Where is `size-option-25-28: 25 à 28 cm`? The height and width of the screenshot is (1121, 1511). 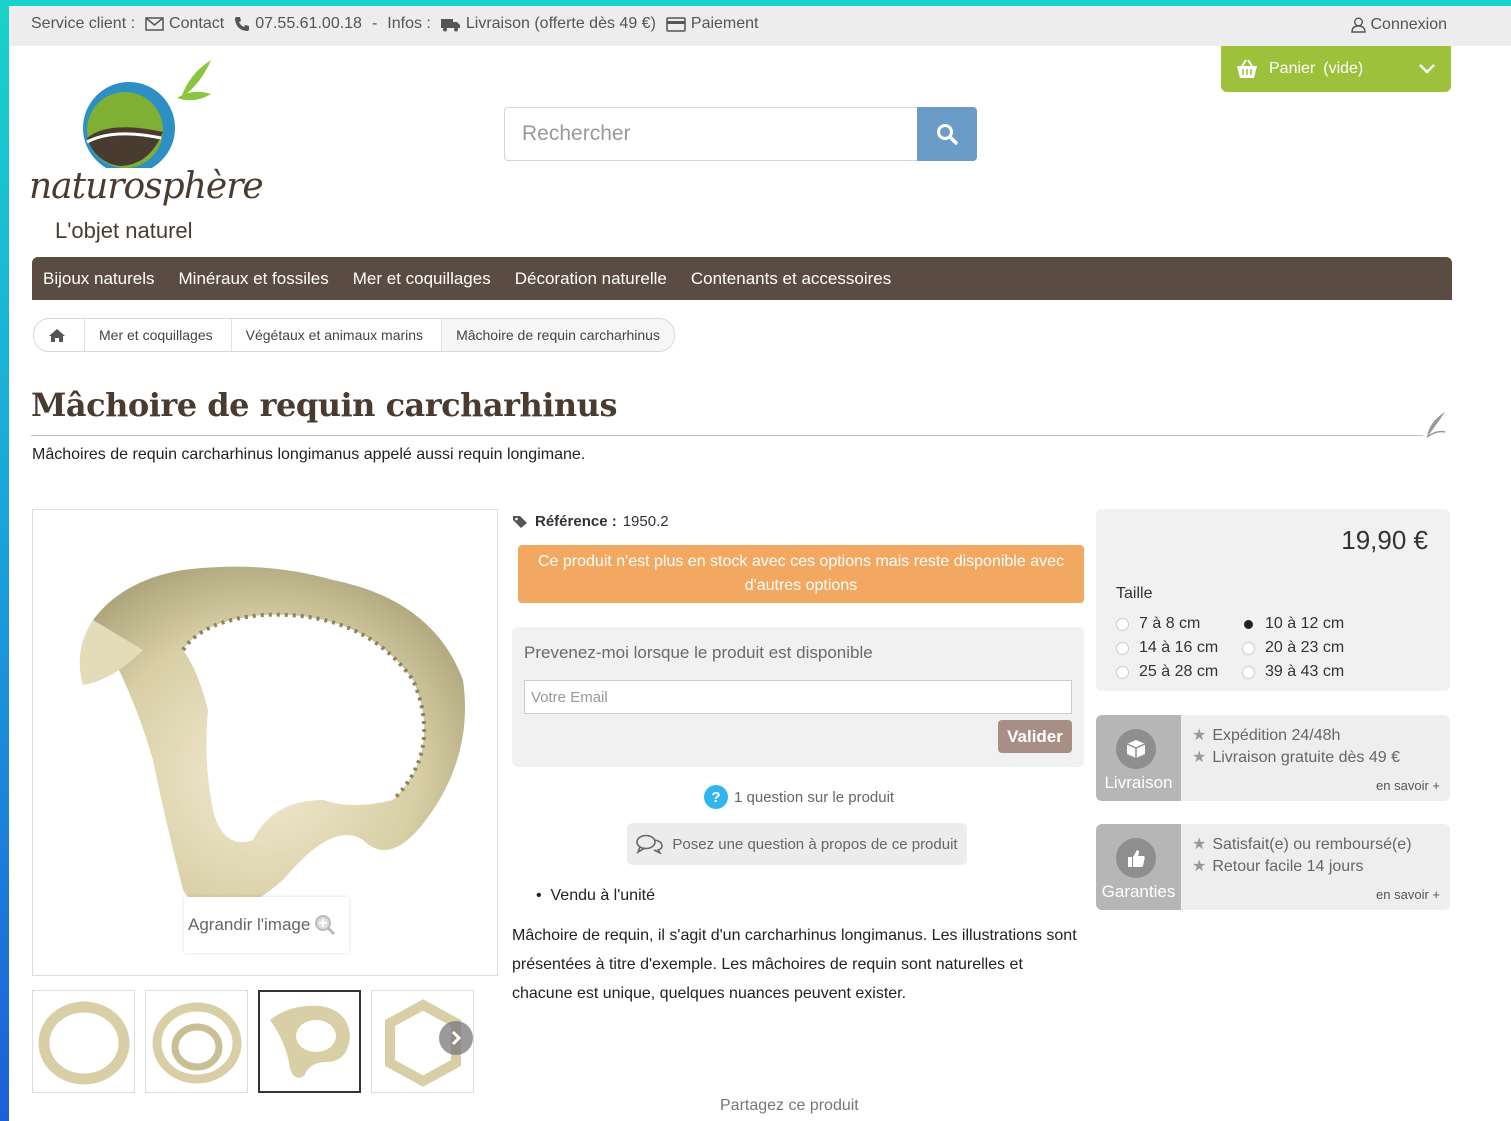
size-option-25-28: 25 à 28 cm is located at coordinates (1179, 672).